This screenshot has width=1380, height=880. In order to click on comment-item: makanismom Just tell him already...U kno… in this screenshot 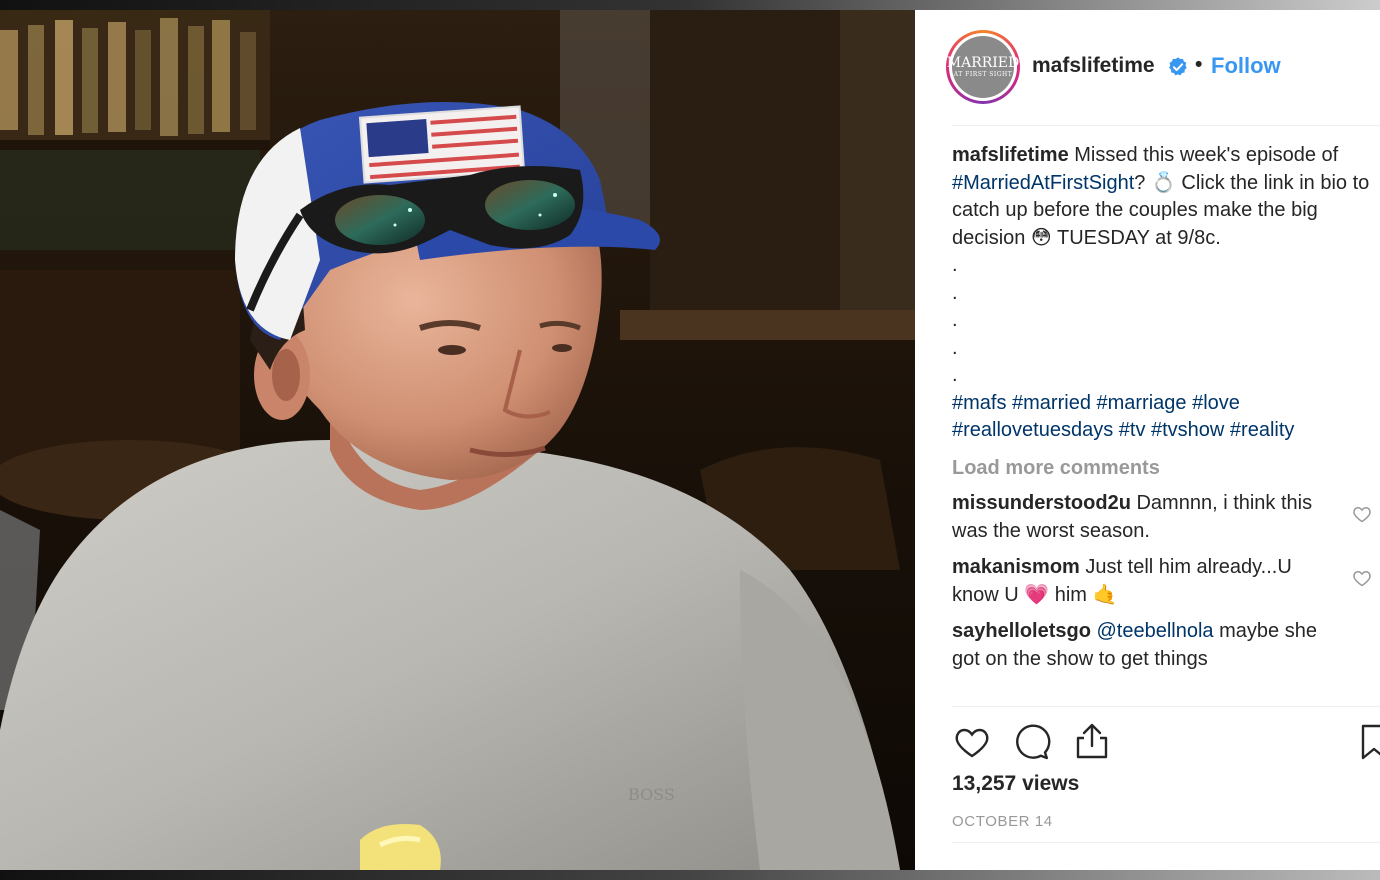, I will do `click(1162, 581)`.